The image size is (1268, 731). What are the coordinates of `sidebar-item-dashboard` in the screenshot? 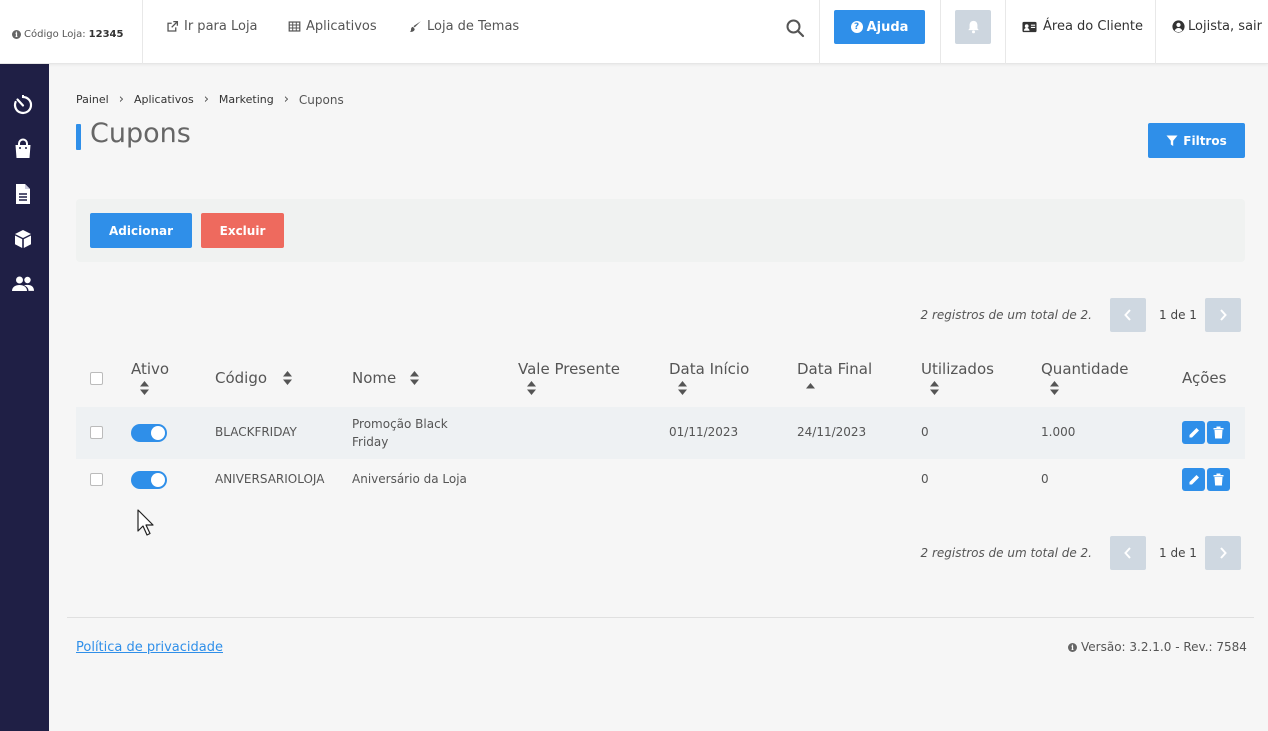 It's located at (23, 105).